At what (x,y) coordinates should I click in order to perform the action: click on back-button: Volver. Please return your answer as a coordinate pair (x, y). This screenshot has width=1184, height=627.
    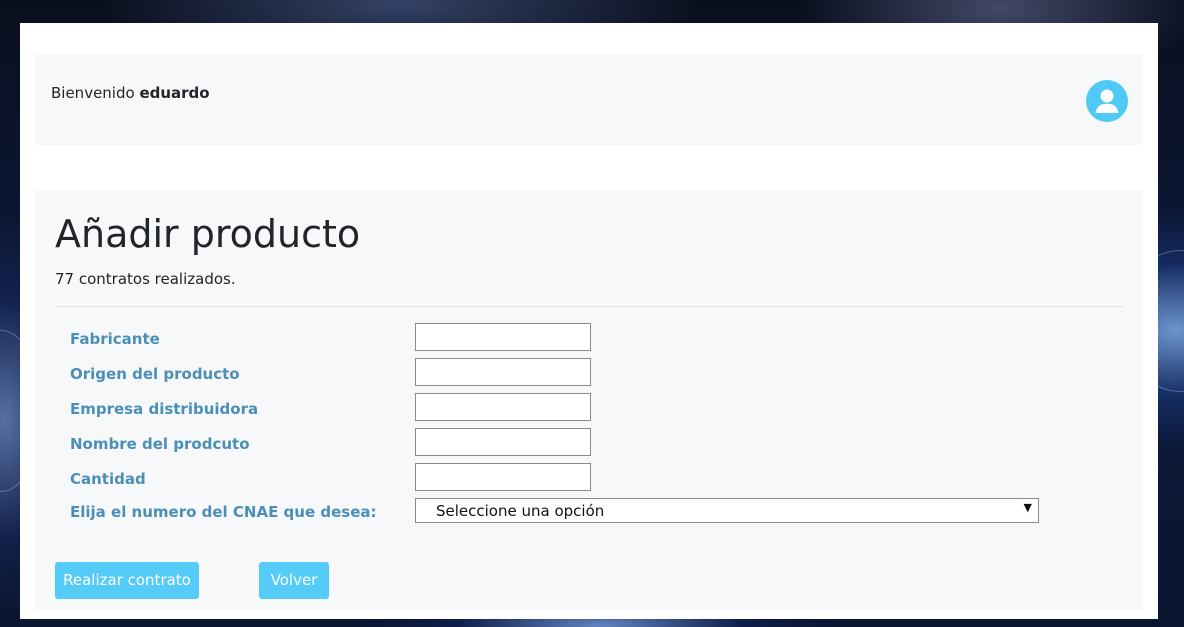
    Looking at the image, I should click on (294, 580).